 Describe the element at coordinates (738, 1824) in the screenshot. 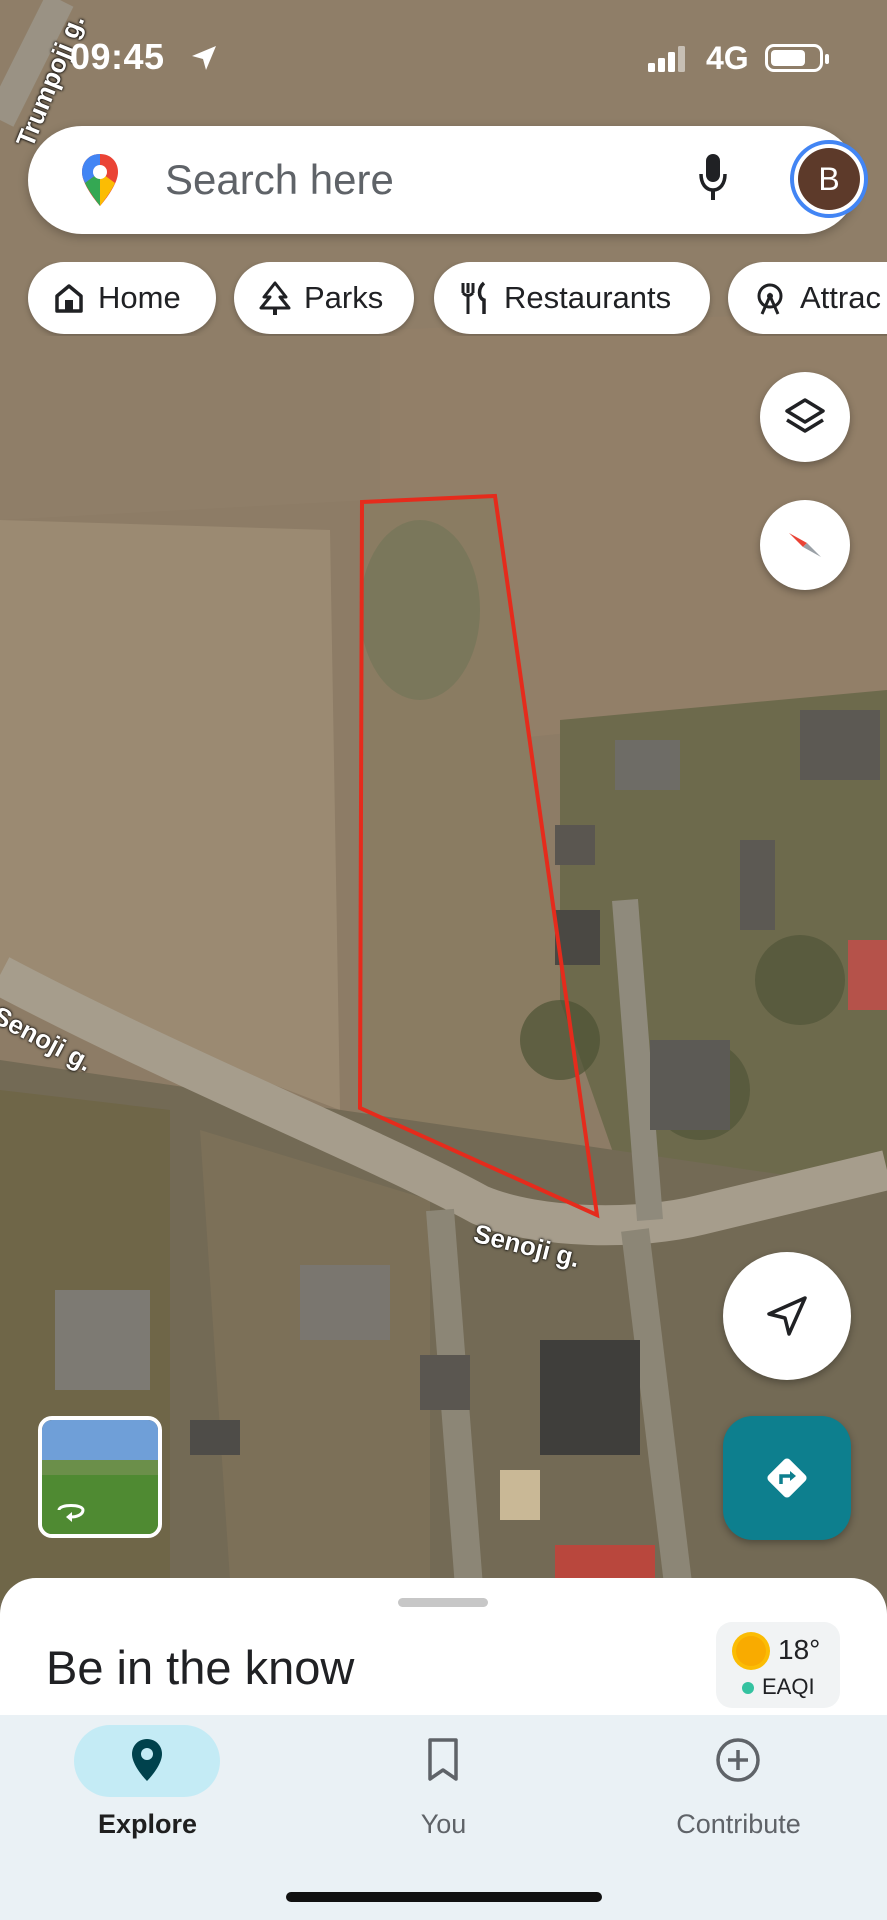

I see `nav-label: Contribute` at that location.